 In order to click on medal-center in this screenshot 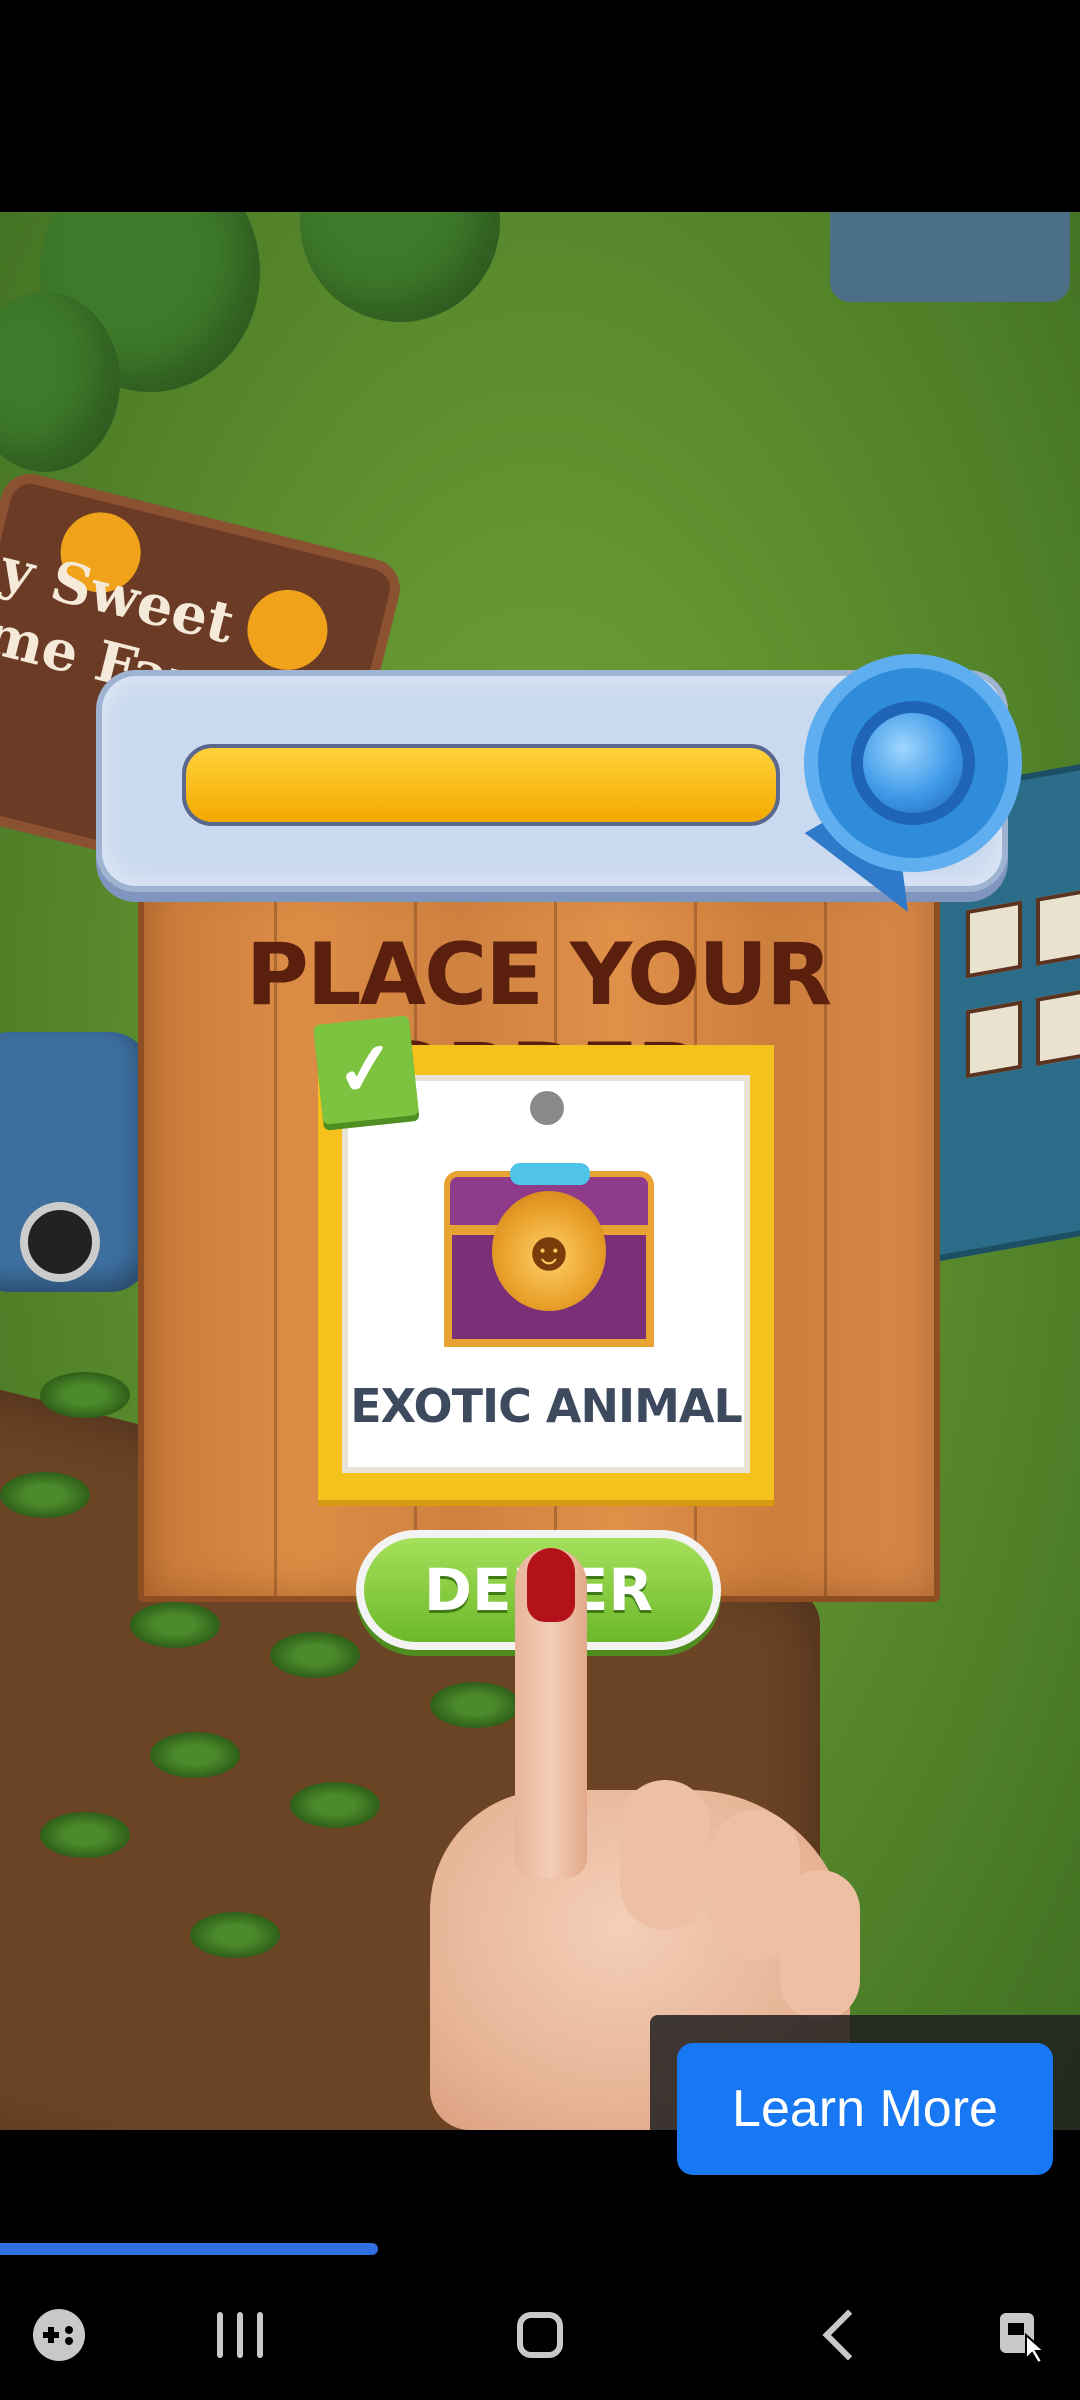, I will do `click(913, 763)`.